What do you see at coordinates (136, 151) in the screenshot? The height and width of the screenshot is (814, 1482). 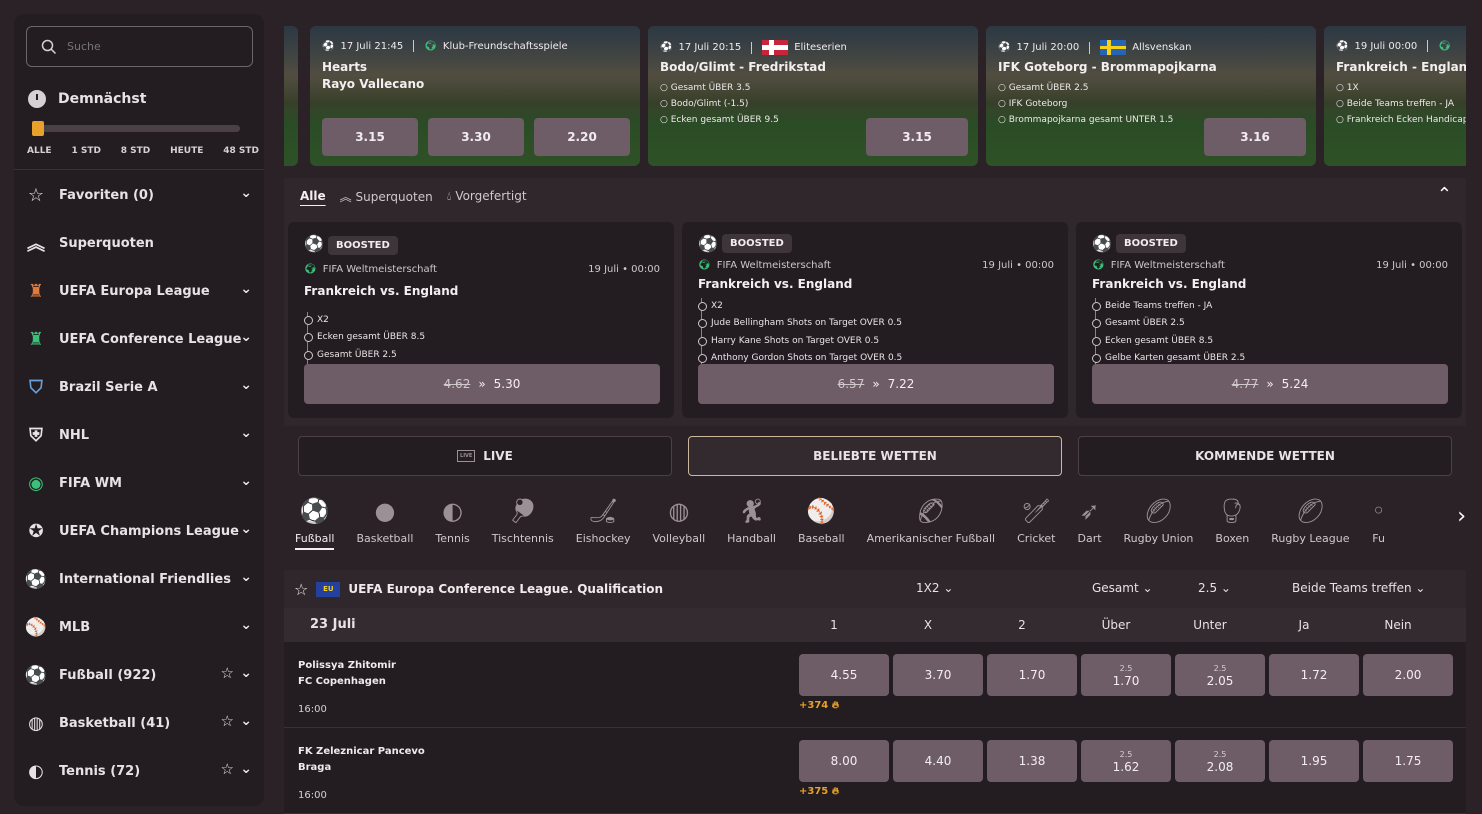 I see `filter-8h: 8 STD` at bounding box center [136, 151].